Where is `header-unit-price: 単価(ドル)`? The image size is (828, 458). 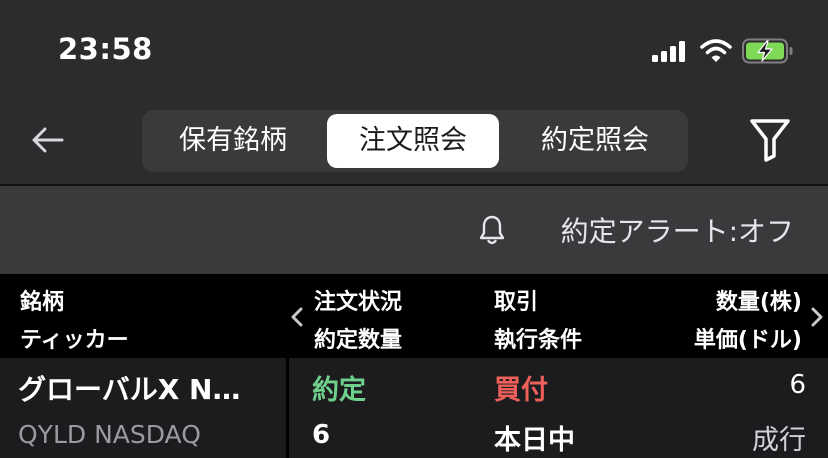
header-unit-price: 単価(ドル) is located at coordinates (747, 340).